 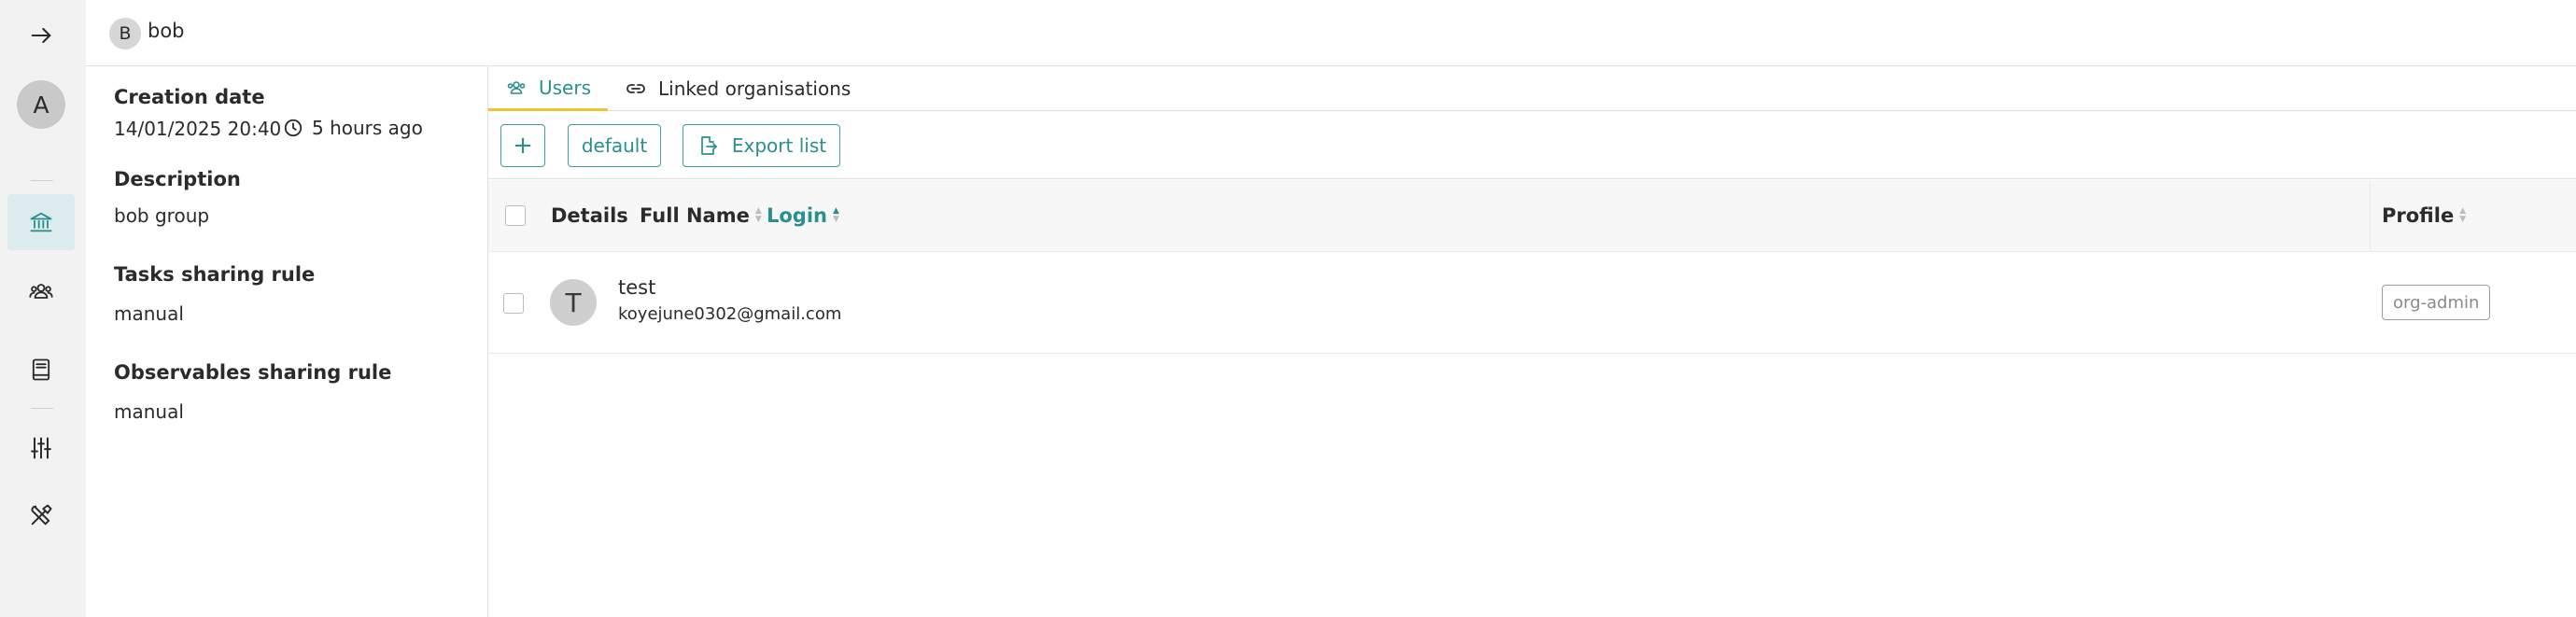 I want to click on row-checkbox, so click(x=513, y=303).